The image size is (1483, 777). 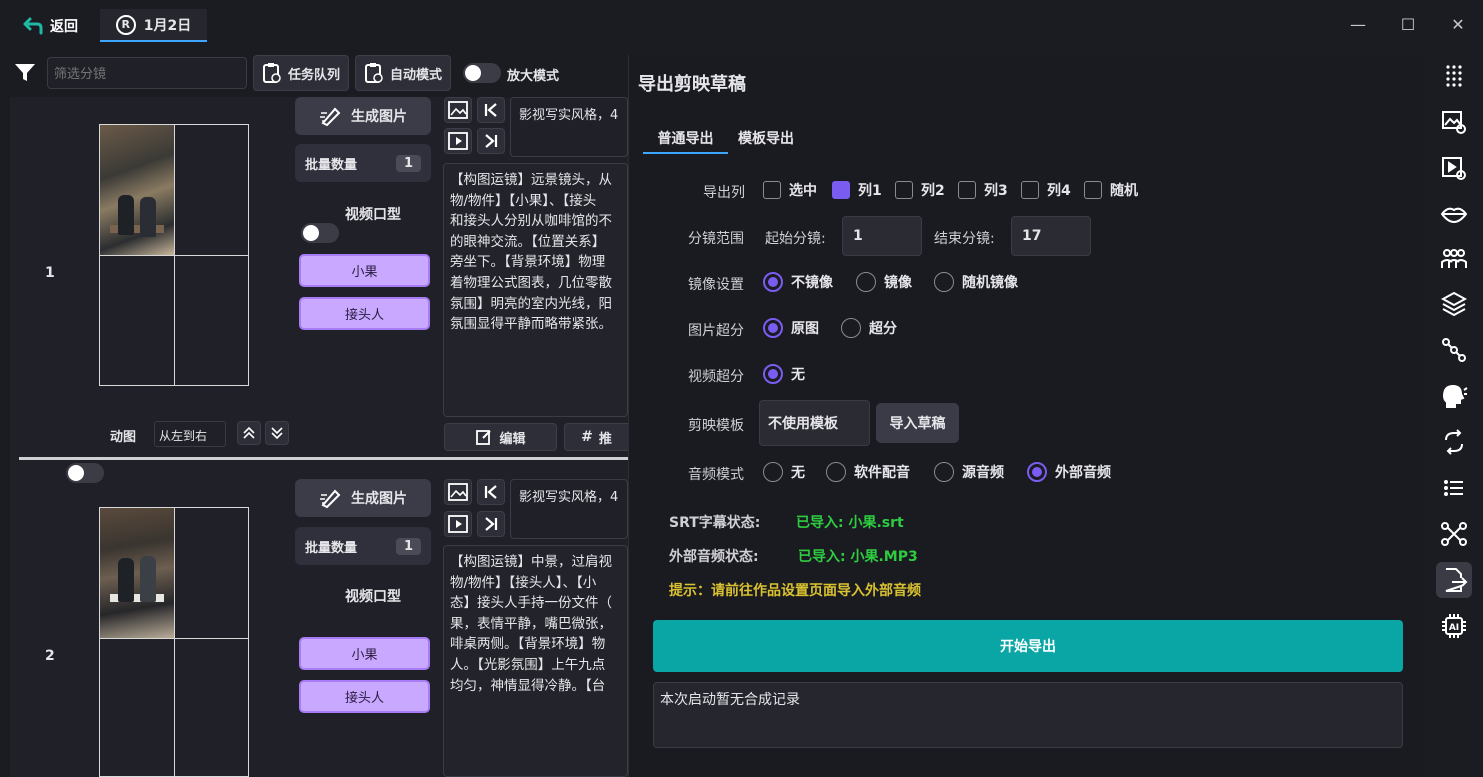 I want to click on column-label: 列3, so click(x=996, y=191).